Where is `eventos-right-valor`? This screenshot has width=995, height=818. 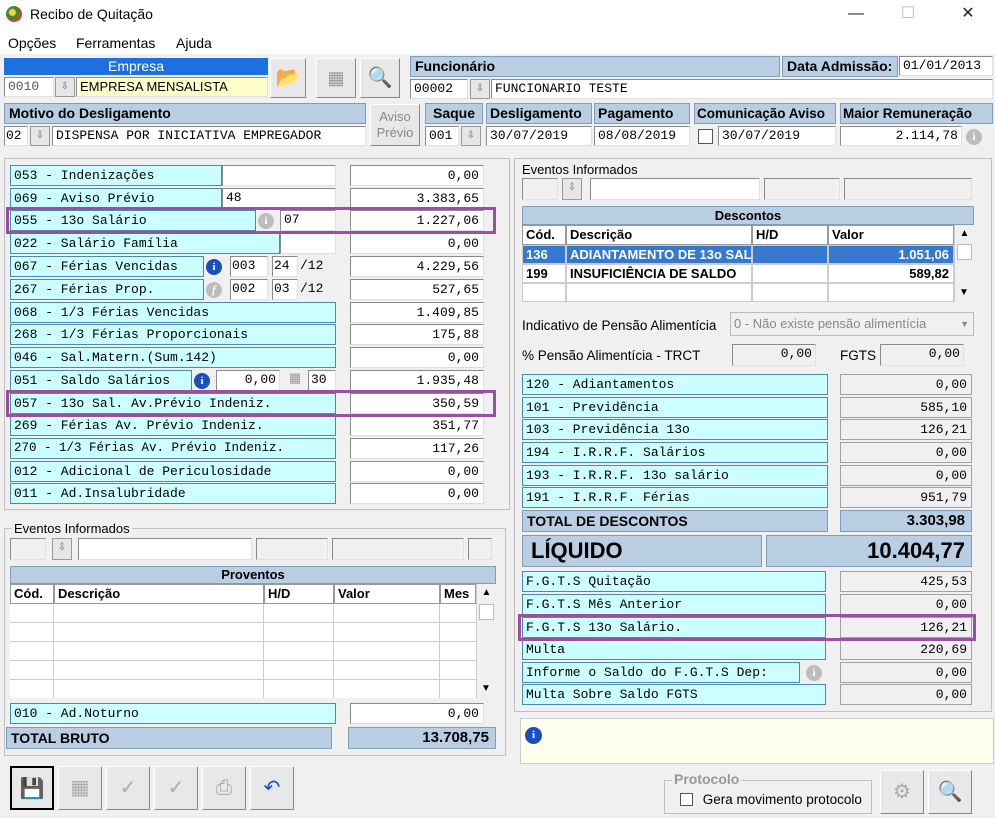
eventos-right-valor is located at coordinates (908, 189).